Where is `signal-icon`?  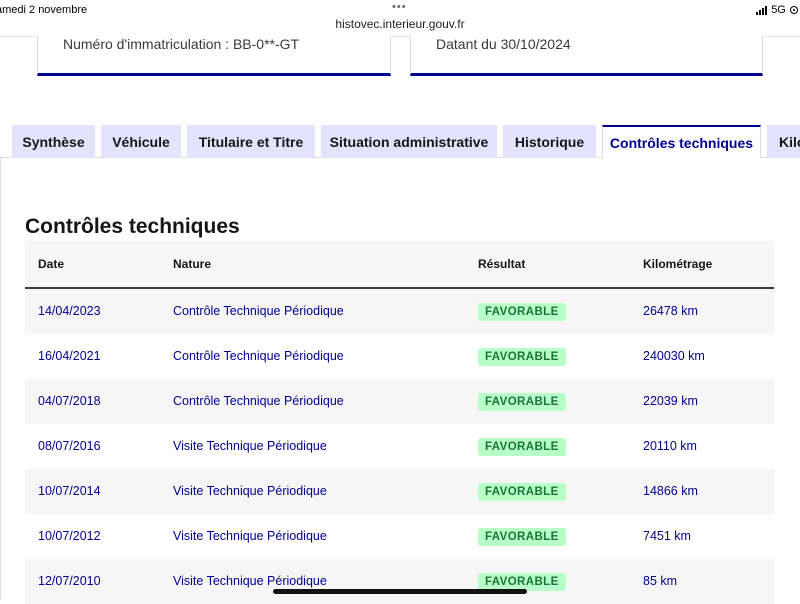 signal-icon is located at coordinates (762, 10).